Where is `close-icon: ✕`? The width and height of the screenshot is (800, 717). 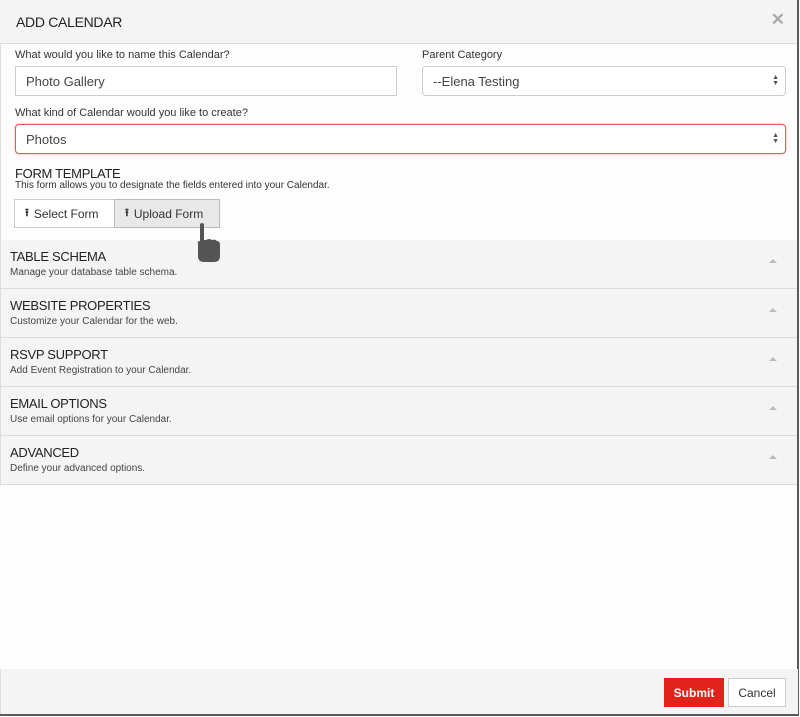 close-icon: ✕ is located at coordinates (778, 20).